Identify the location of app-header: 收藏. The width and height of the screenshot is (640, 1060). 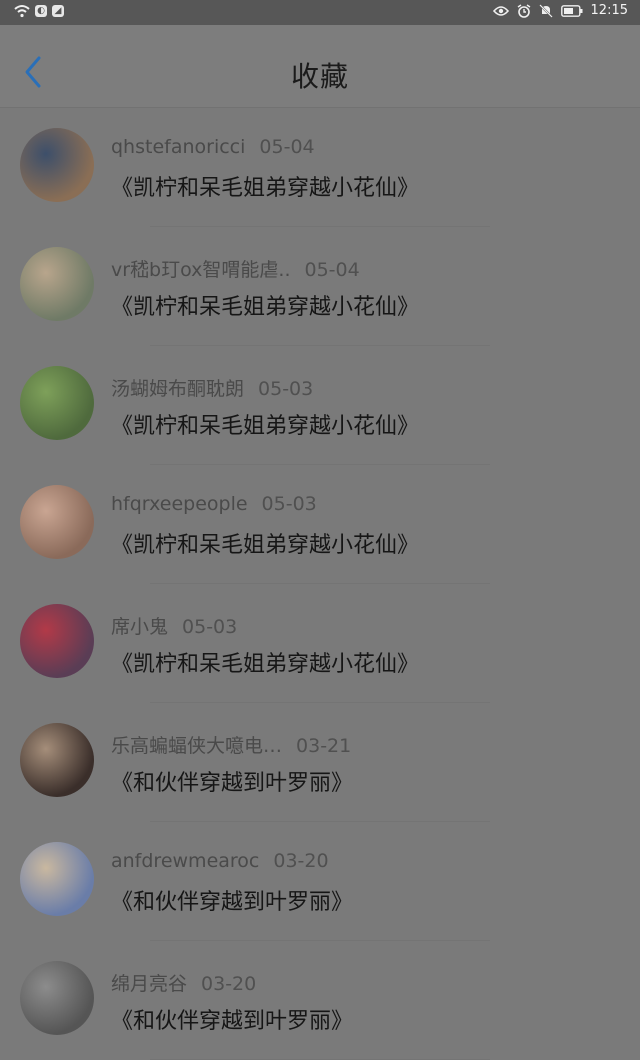
(320, 66).